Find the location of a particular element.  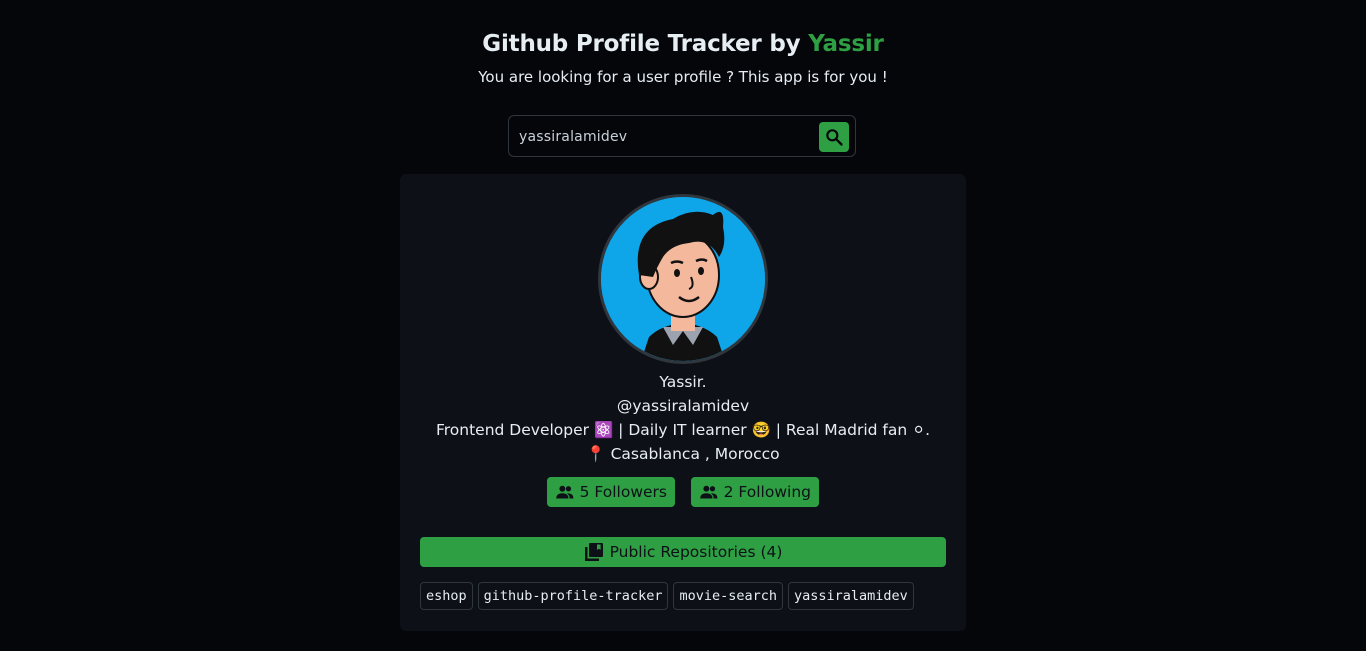

title-accent: Yassir is located at coordinates (846, 44).